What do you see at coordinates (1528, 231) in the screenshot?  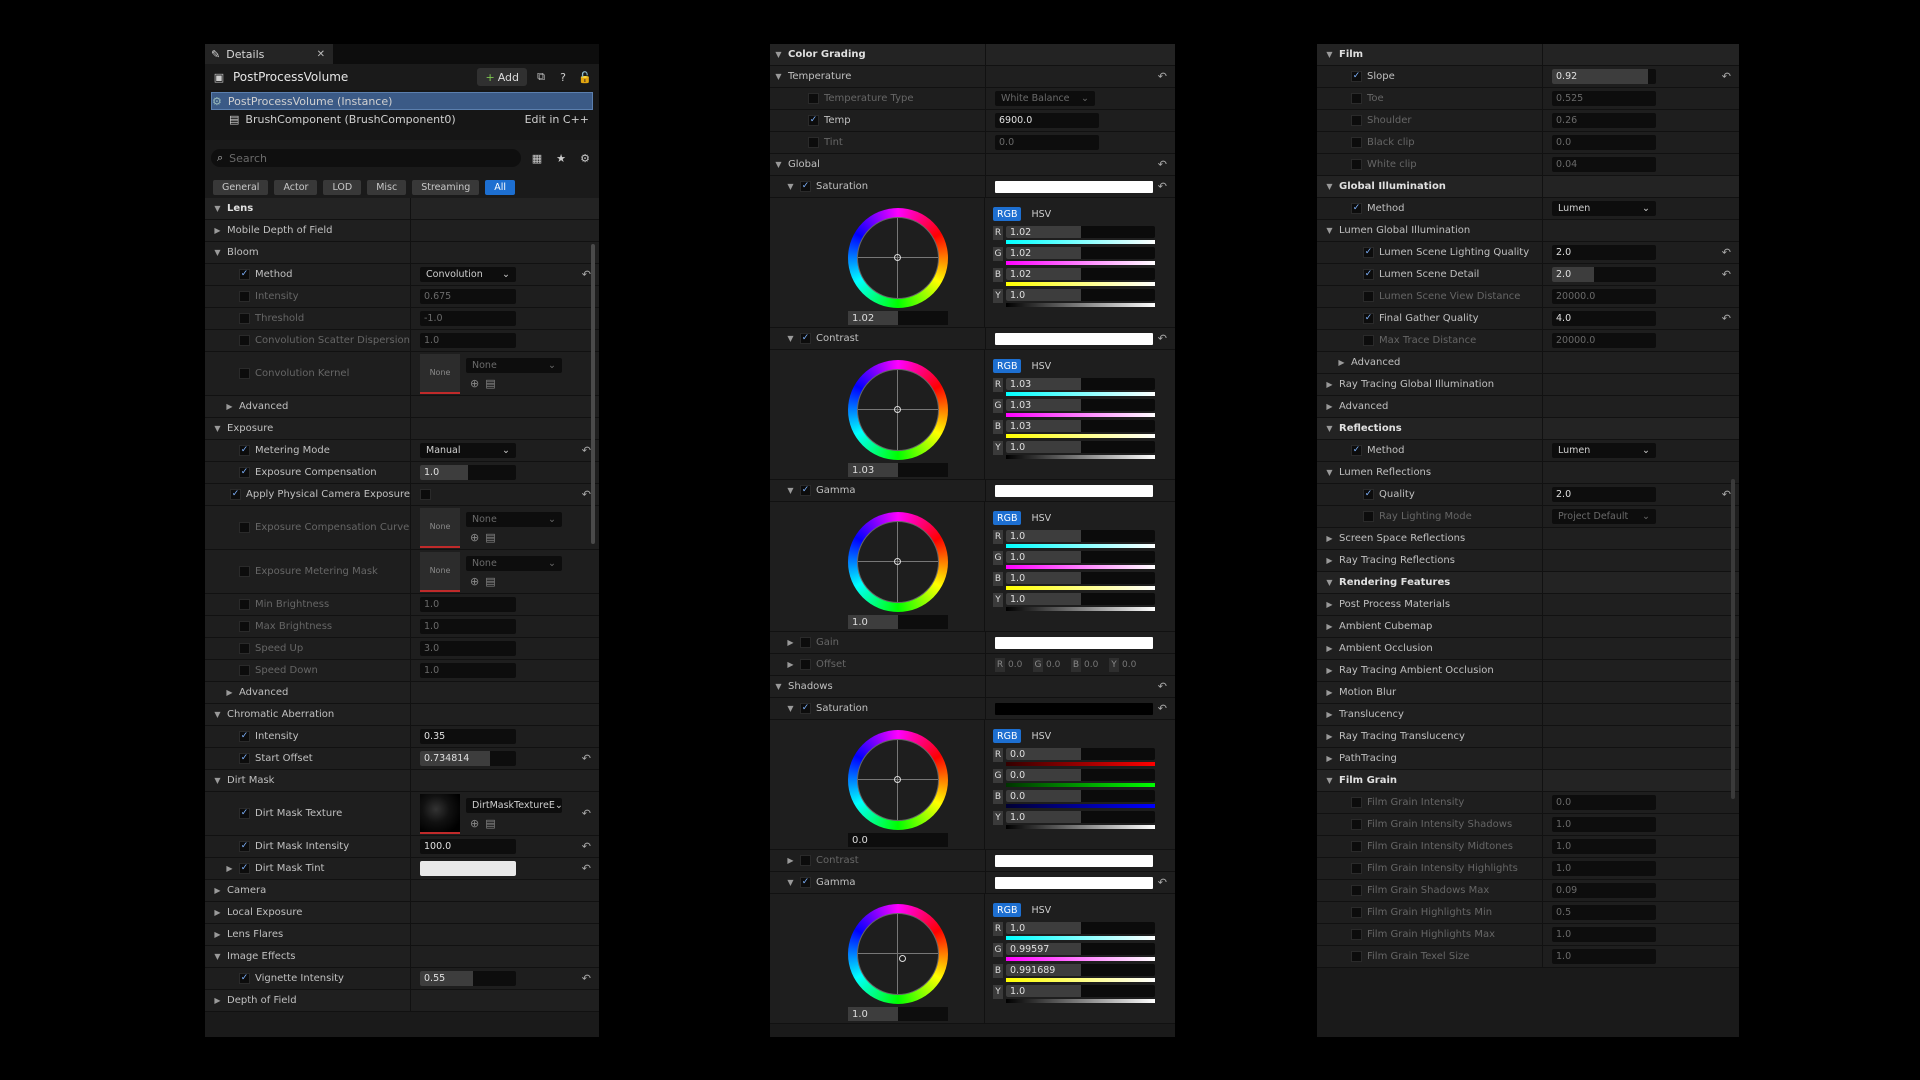 I see `property-row-lumen-global-illumination: ▼ Lumen Global Illumination` at bounding box center [1528, 231].